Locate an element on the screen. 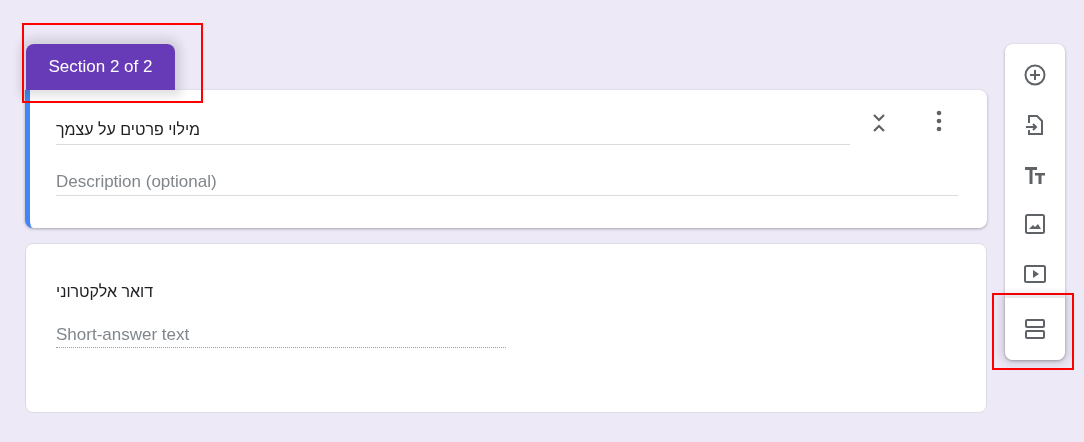 Image resolution: width=1084 pixels, height=442 pixels. image-icon is located at coordinates (1035, 224).